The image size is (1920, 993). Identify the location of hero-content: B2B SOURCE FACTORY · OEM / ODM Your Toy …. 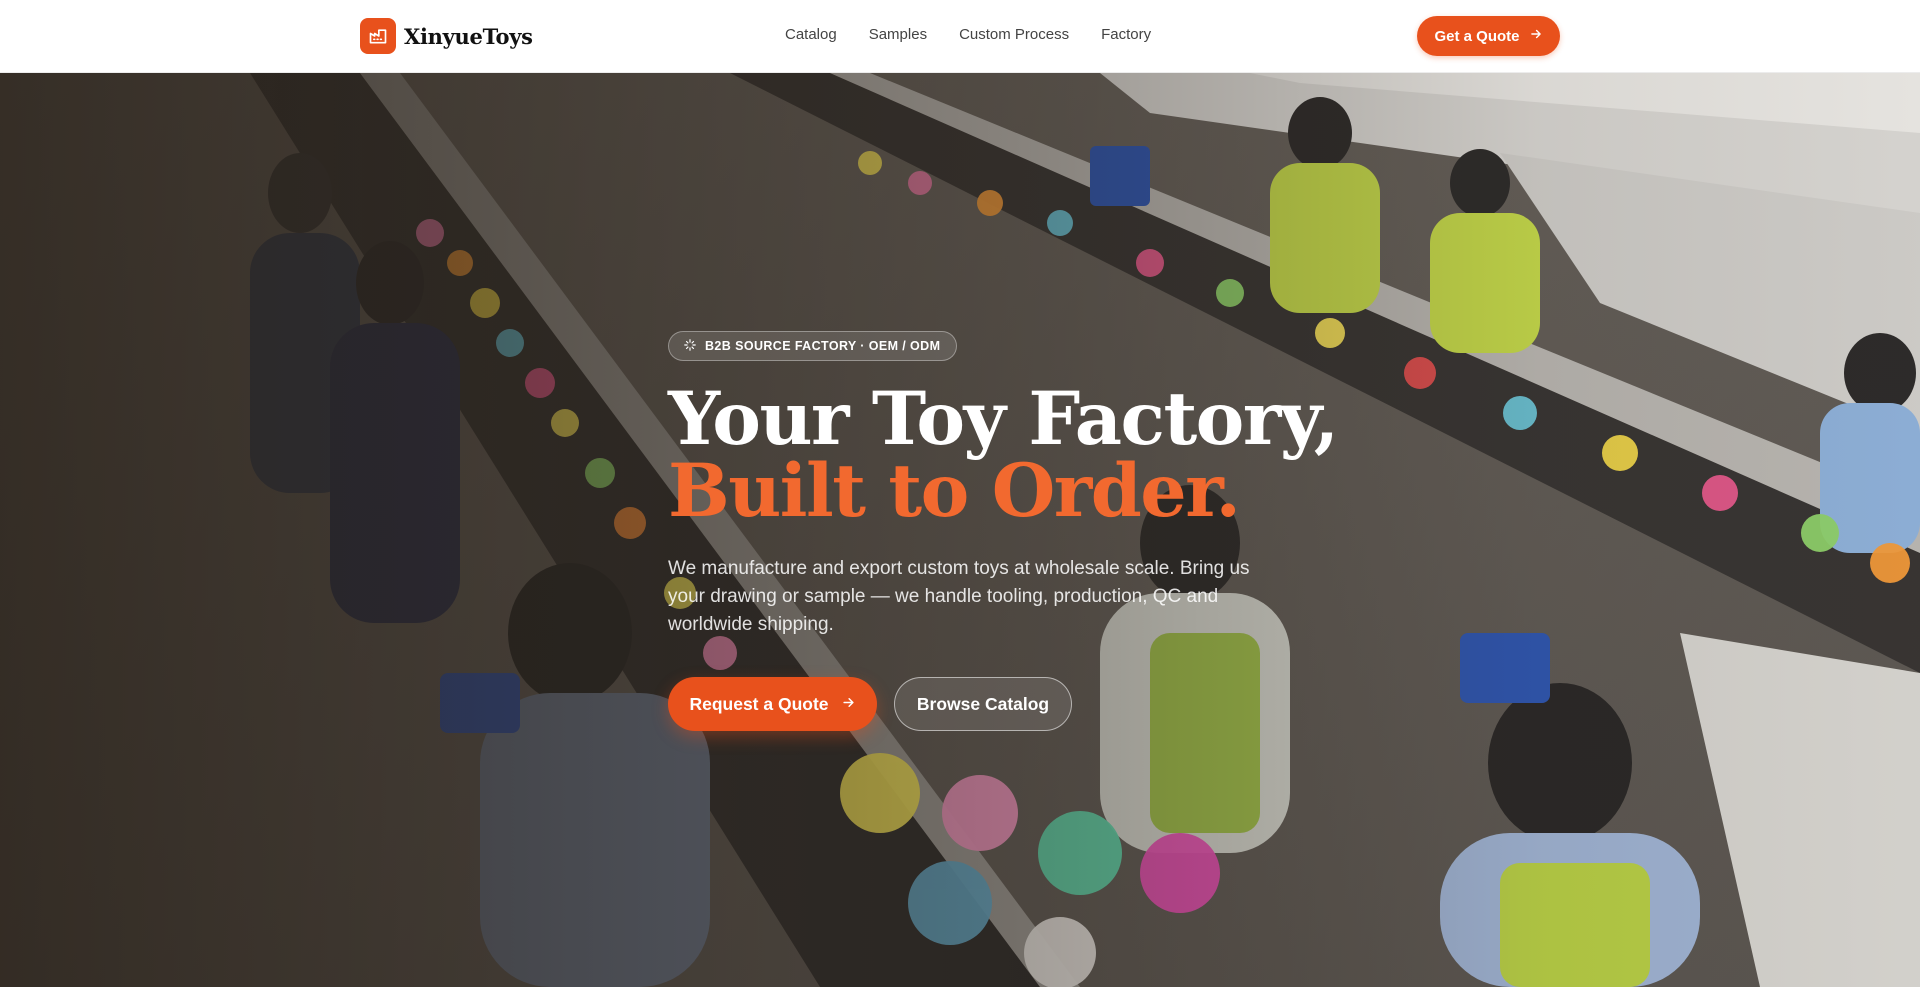
(1003, 531).